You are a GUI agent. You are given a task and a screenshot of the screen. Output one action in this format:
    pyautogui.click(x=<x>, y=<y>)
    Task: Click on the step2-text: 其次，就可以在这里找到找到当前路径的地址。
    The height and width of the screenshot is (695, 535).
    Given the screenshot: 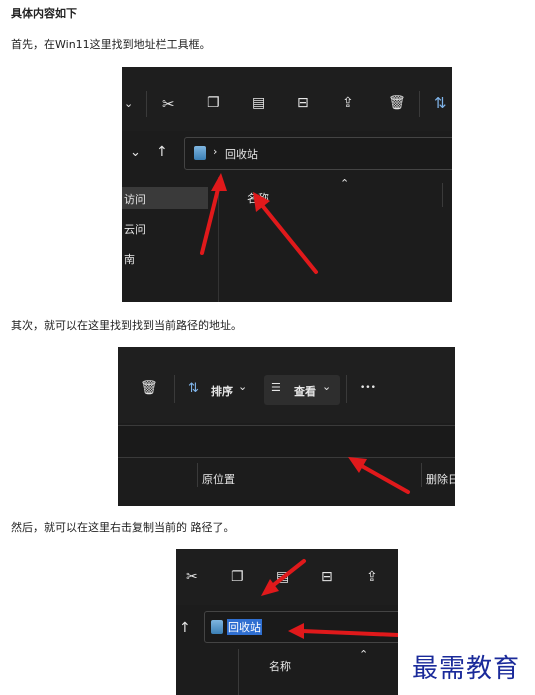 What is the action you would take?
    pyautogui.click(x=126, y=325)
    